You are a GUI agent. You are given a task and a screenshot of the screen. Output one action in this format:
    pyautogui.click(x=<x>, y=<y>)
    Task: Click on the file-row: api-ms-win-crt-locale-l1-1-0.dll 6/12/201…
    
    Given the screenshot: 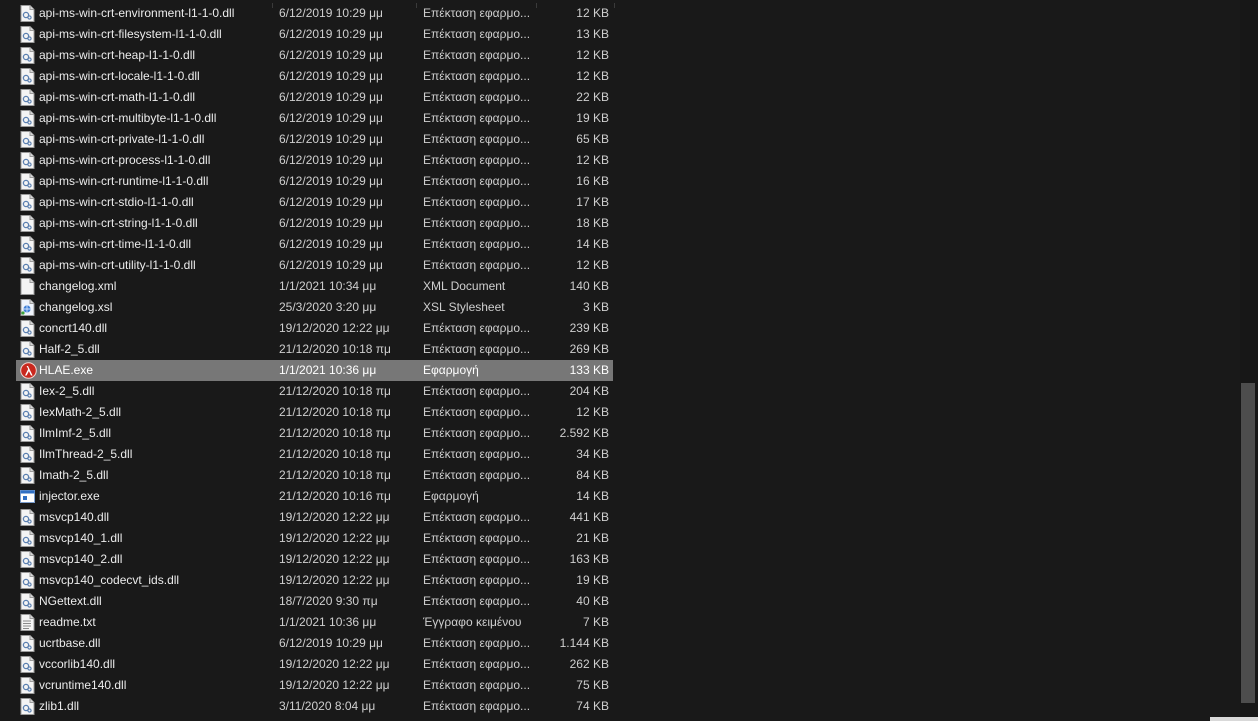 What is the action you would take?
    pyautogui.click(x=314, y=76)
    